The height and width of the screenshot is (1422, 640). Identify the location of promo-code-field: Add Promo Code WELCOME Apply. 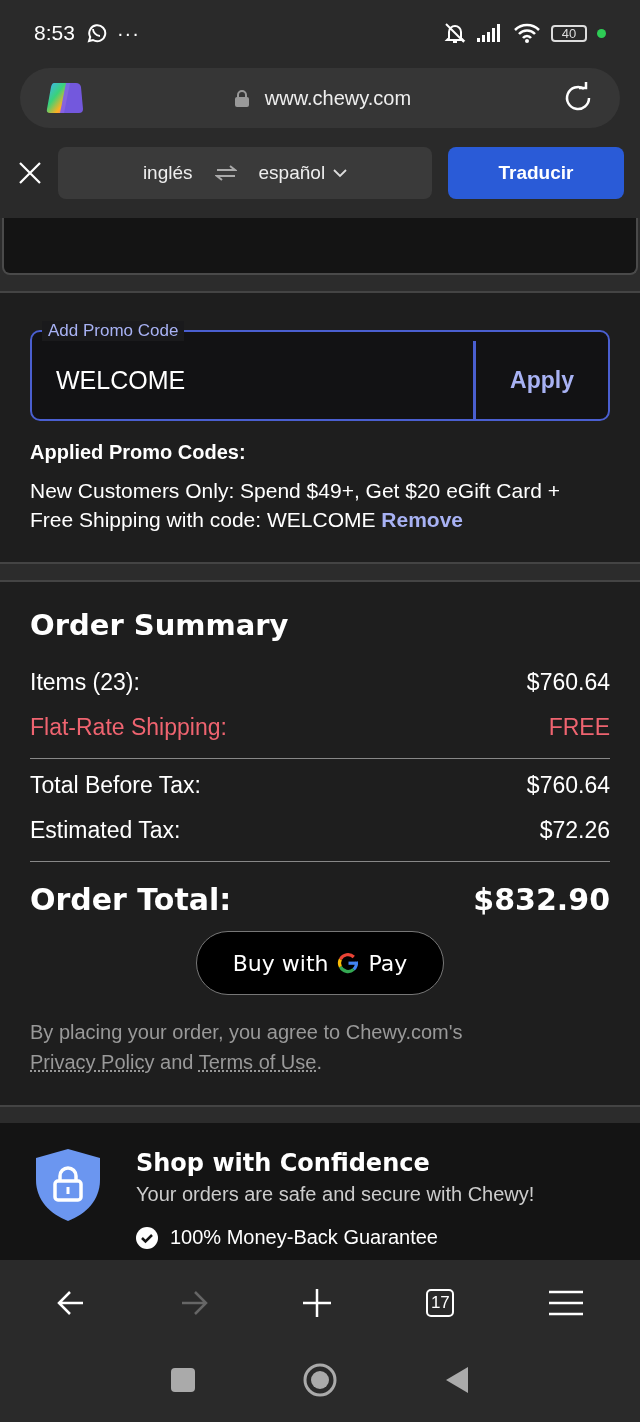
(320, 371).